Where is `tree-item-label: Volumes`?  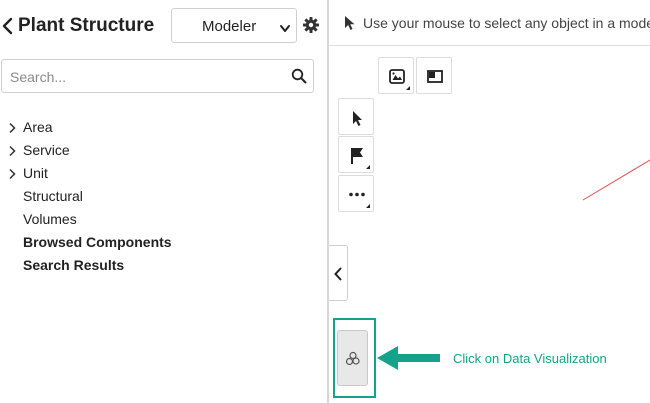 tree-item-label: Volumes is located at coordinates (50, 219).